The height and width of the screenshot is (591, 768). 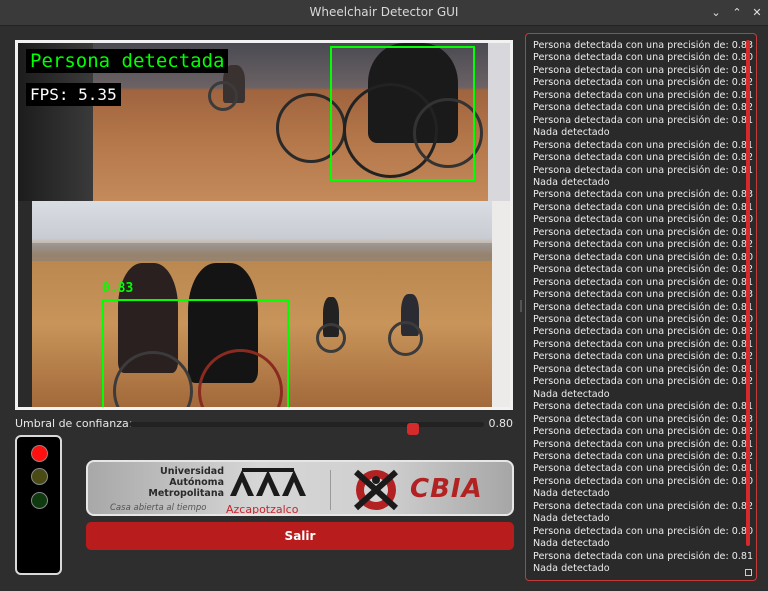 I want to click on overlay-status-text: Persona detectada, so click(x=127, y=61).